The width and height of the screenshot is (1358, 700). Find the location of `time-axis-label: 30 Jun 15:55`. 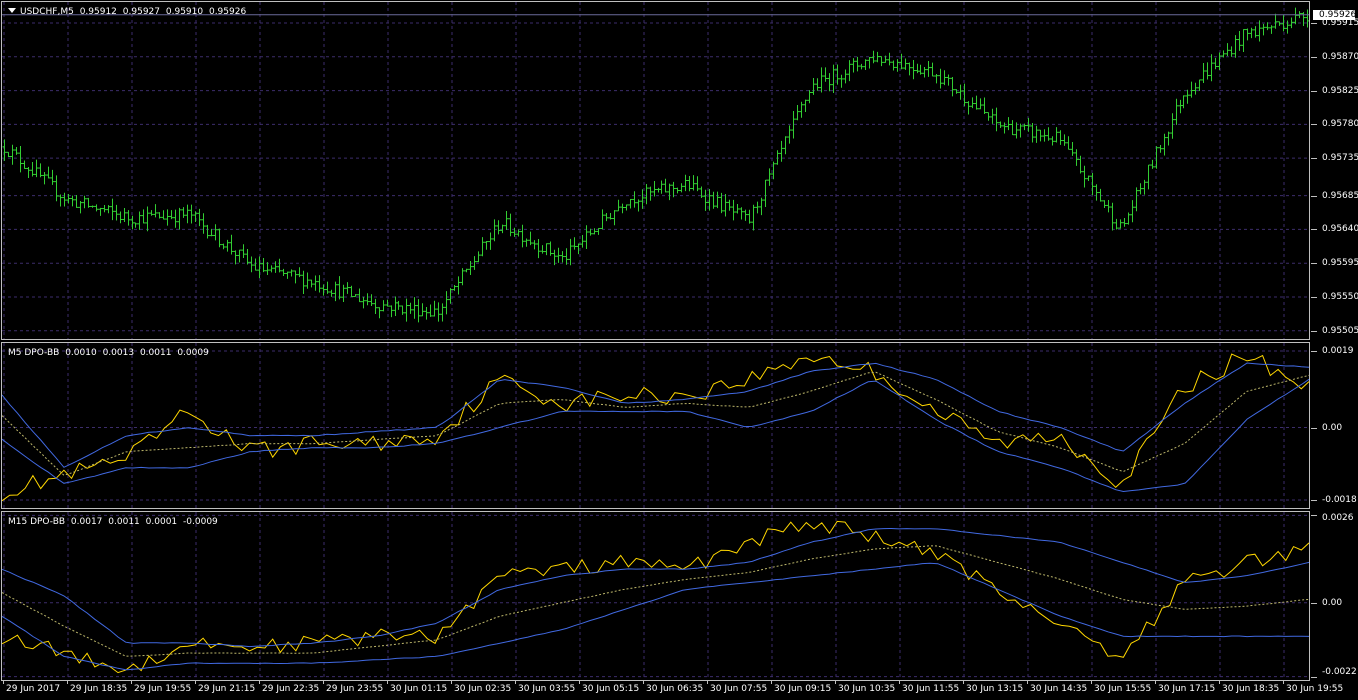

time-axis-label: 30 Jun 15:55 is located at coordinates (1123, 689).